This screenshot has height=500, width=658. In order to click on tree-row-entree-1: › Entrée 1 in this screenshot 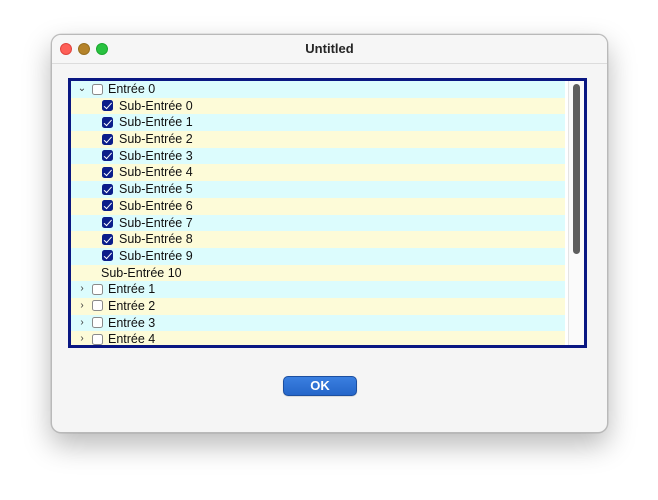, I will do `click(318, 289)`.